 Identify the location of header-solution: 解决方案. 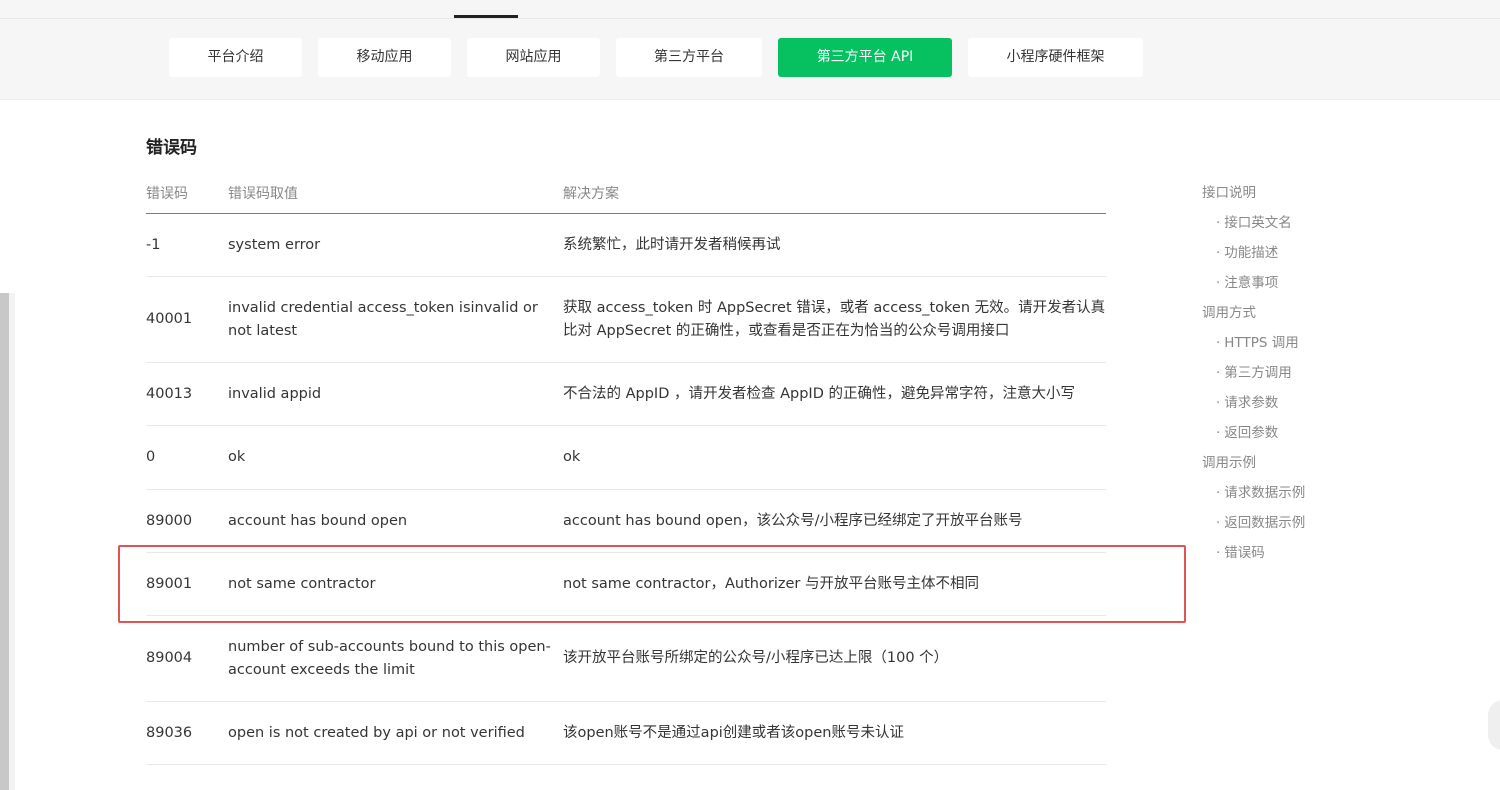
(834, 193).